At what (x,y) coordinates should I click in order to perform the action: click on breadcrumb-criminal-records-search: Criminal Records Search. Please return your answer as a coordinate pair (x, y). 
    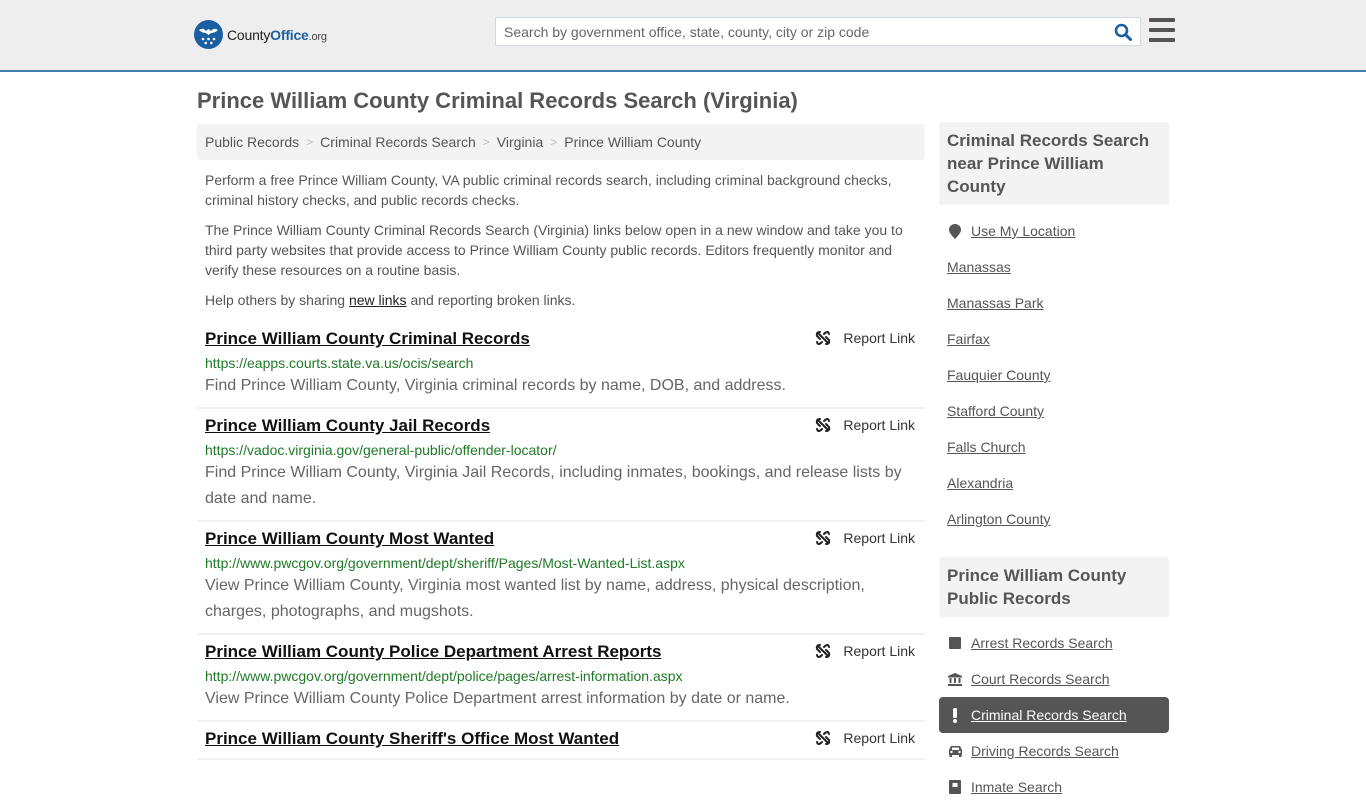
    Looking at the image, I should click on (398, 142).